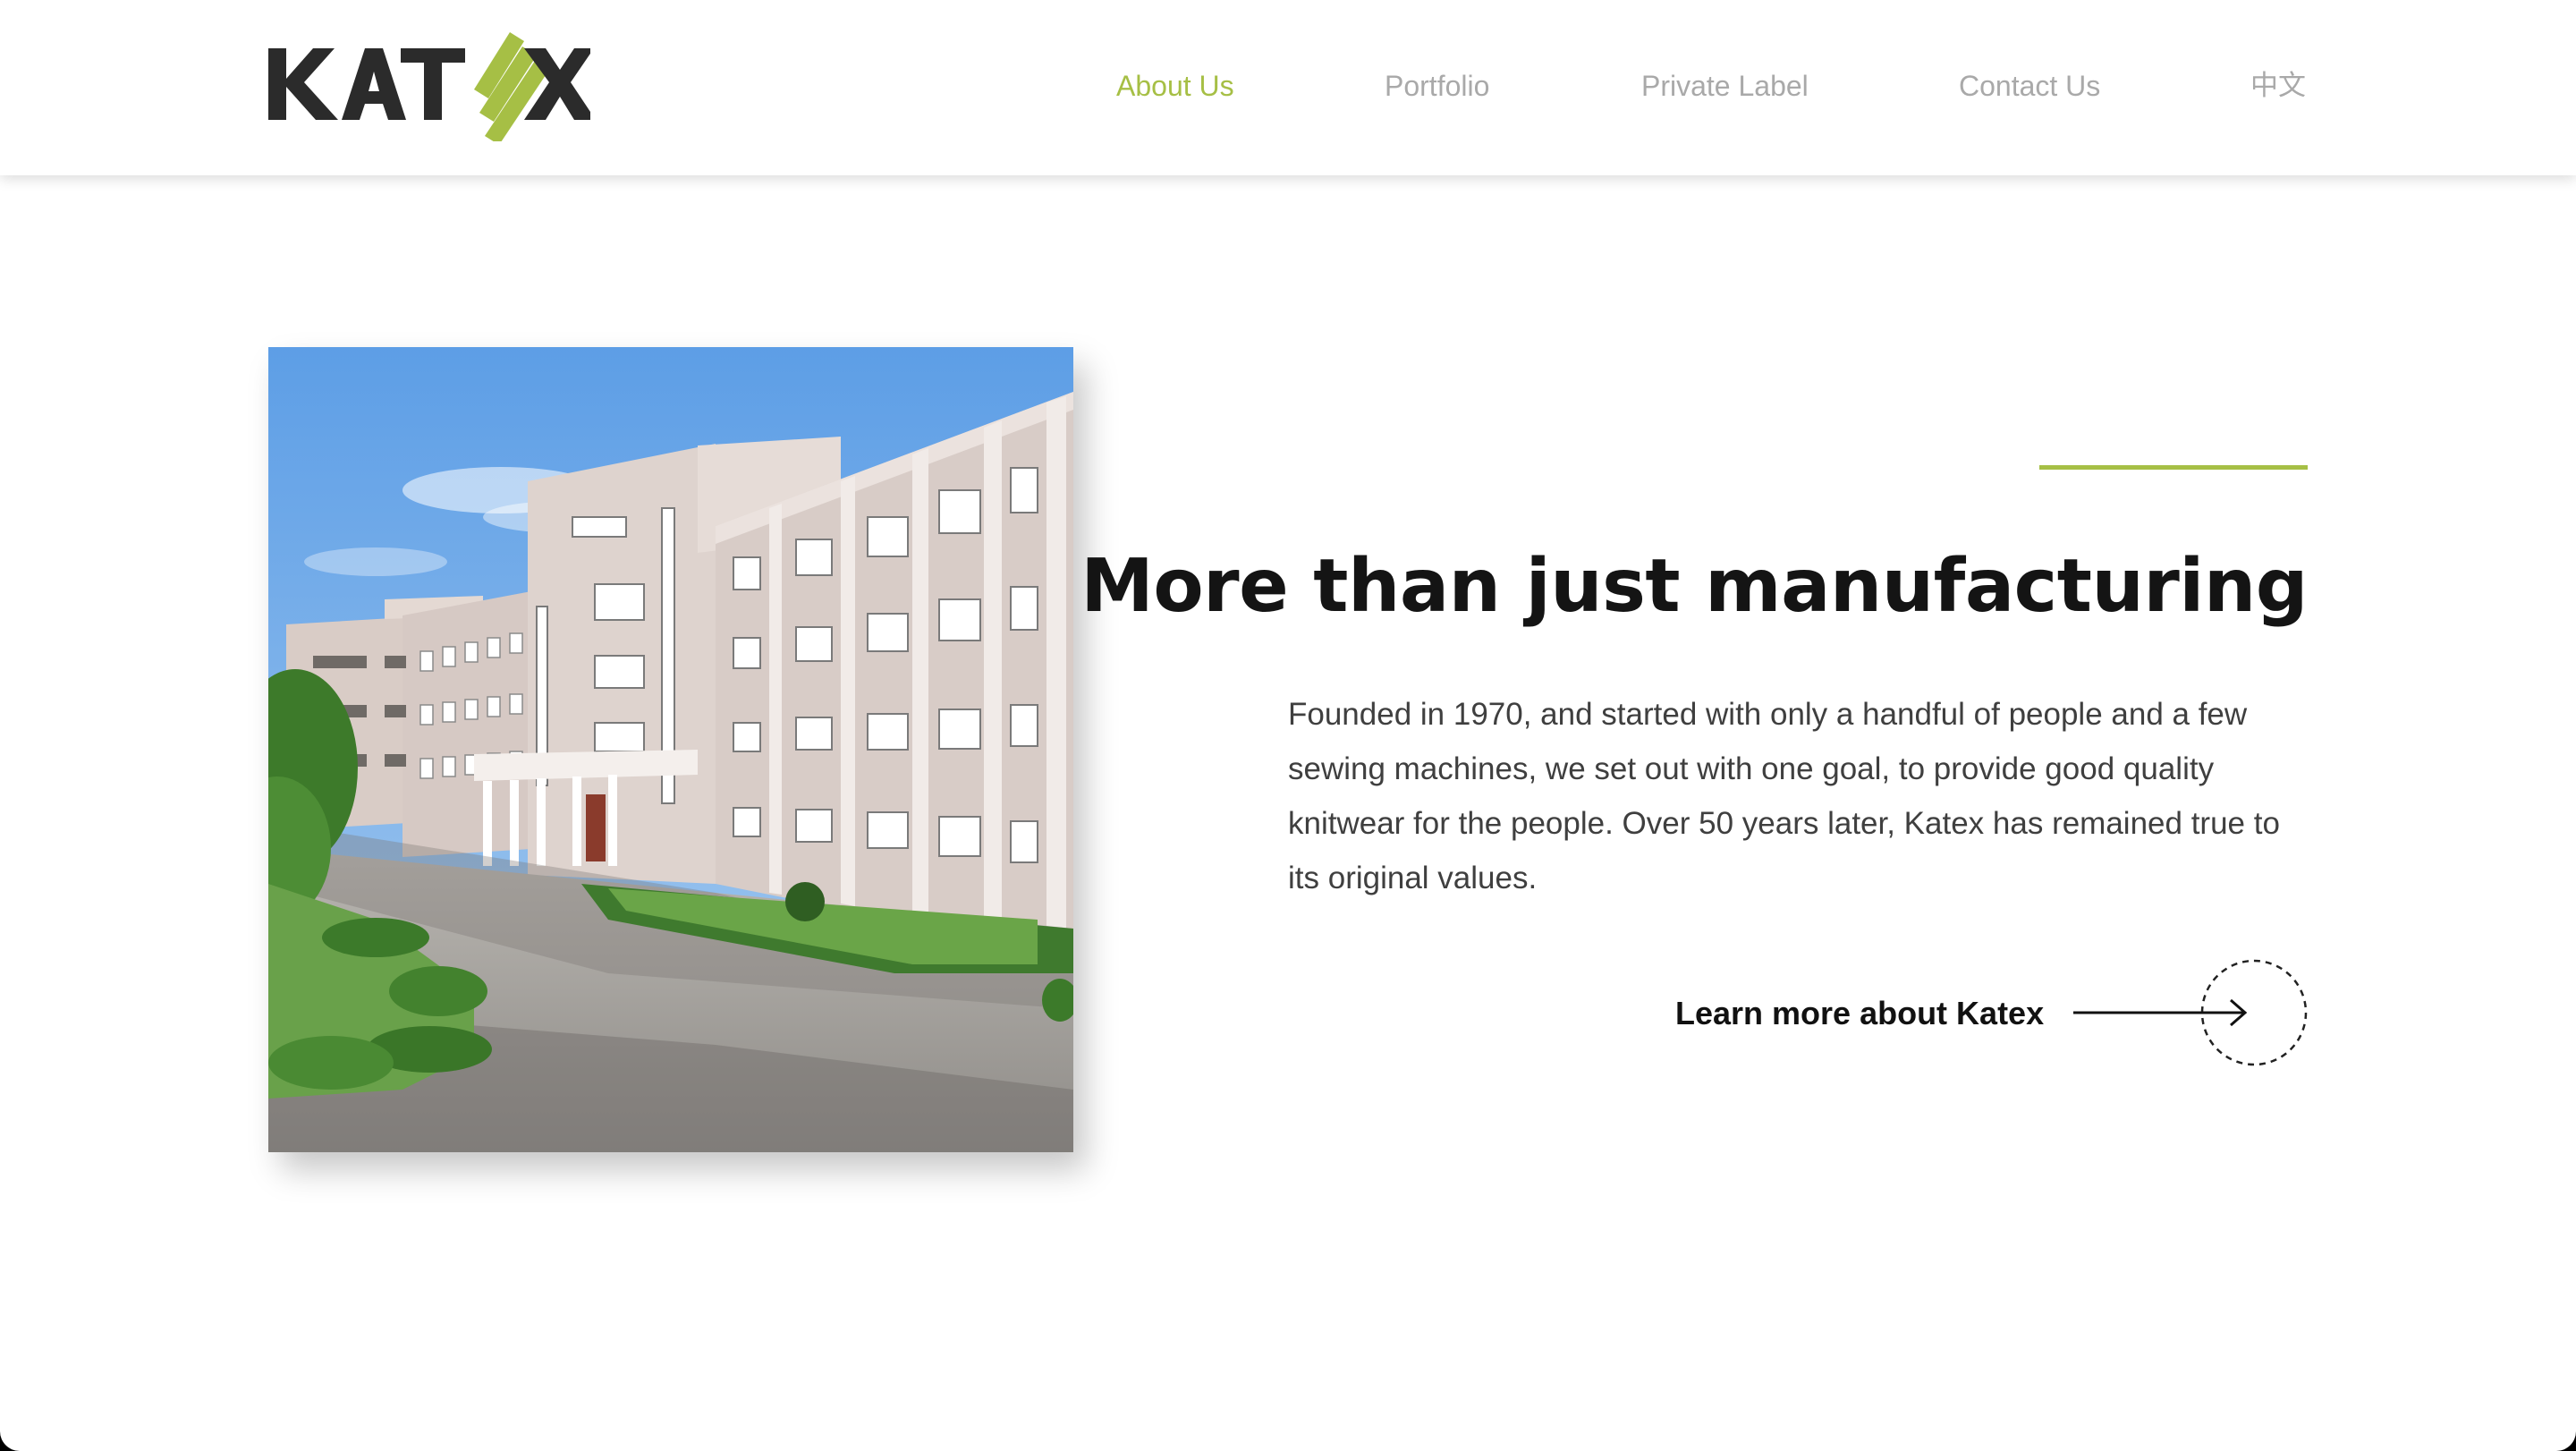  What do you see at coordinates (2029, 86) in the screenshot?
I see `nav-contact-us: Contact Us` at bounding box center [2029, 86].